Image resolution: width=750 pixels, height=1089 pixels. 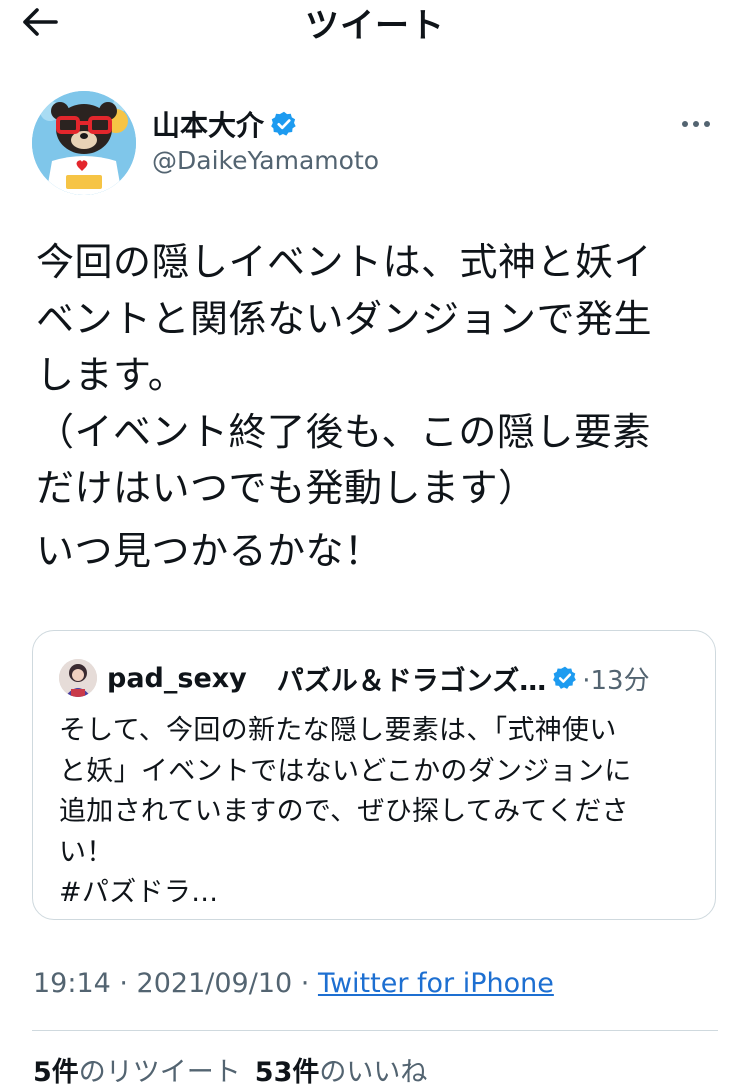 I want to click on character-avatar-image, so click(x=78, y=678).